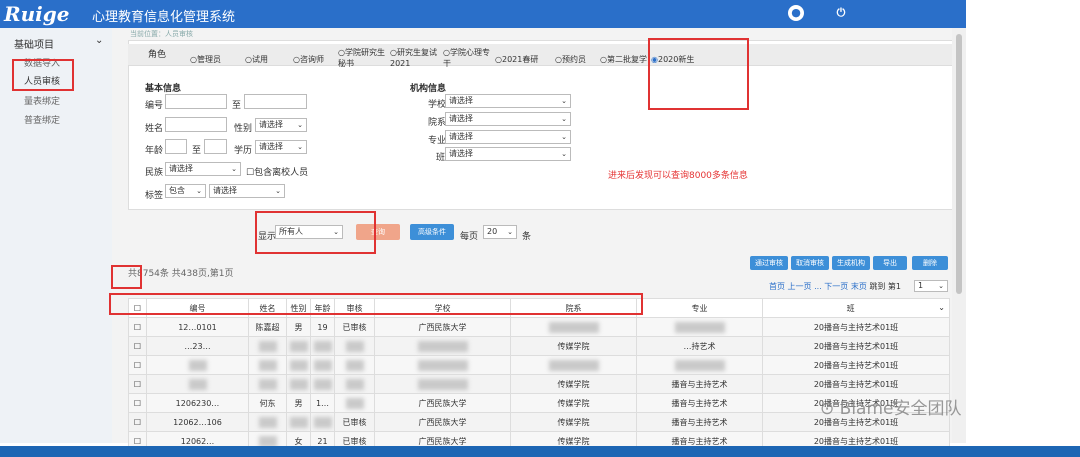 This screenshot has height=457, width=1080. What do you see at coordinates (500, 232) in the screenshot?
I see `per-page-select: 20 ⌄` at bounding box center [500, 232].